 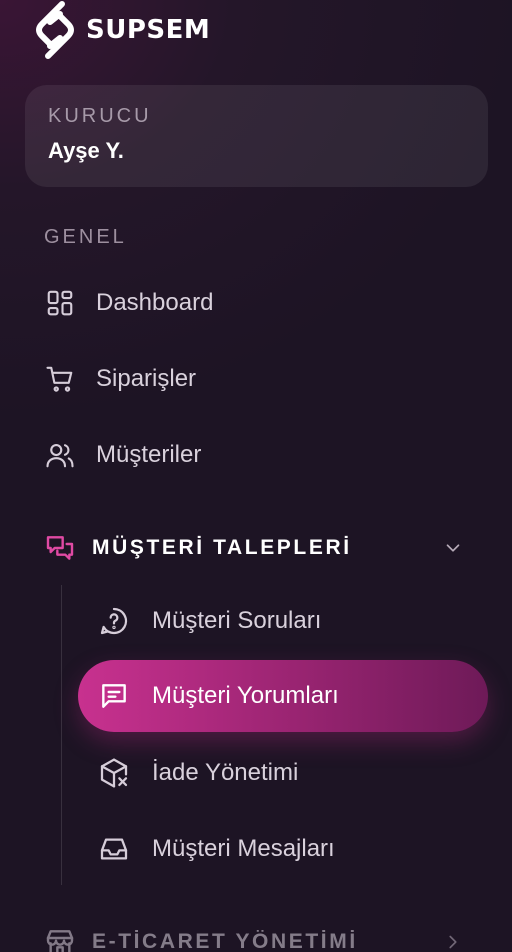 What do you see at coordinates (256, 136) in the screenshot?
I see `user-card: KURUCU Ayşe Y.` at bounding box center [256, 136].